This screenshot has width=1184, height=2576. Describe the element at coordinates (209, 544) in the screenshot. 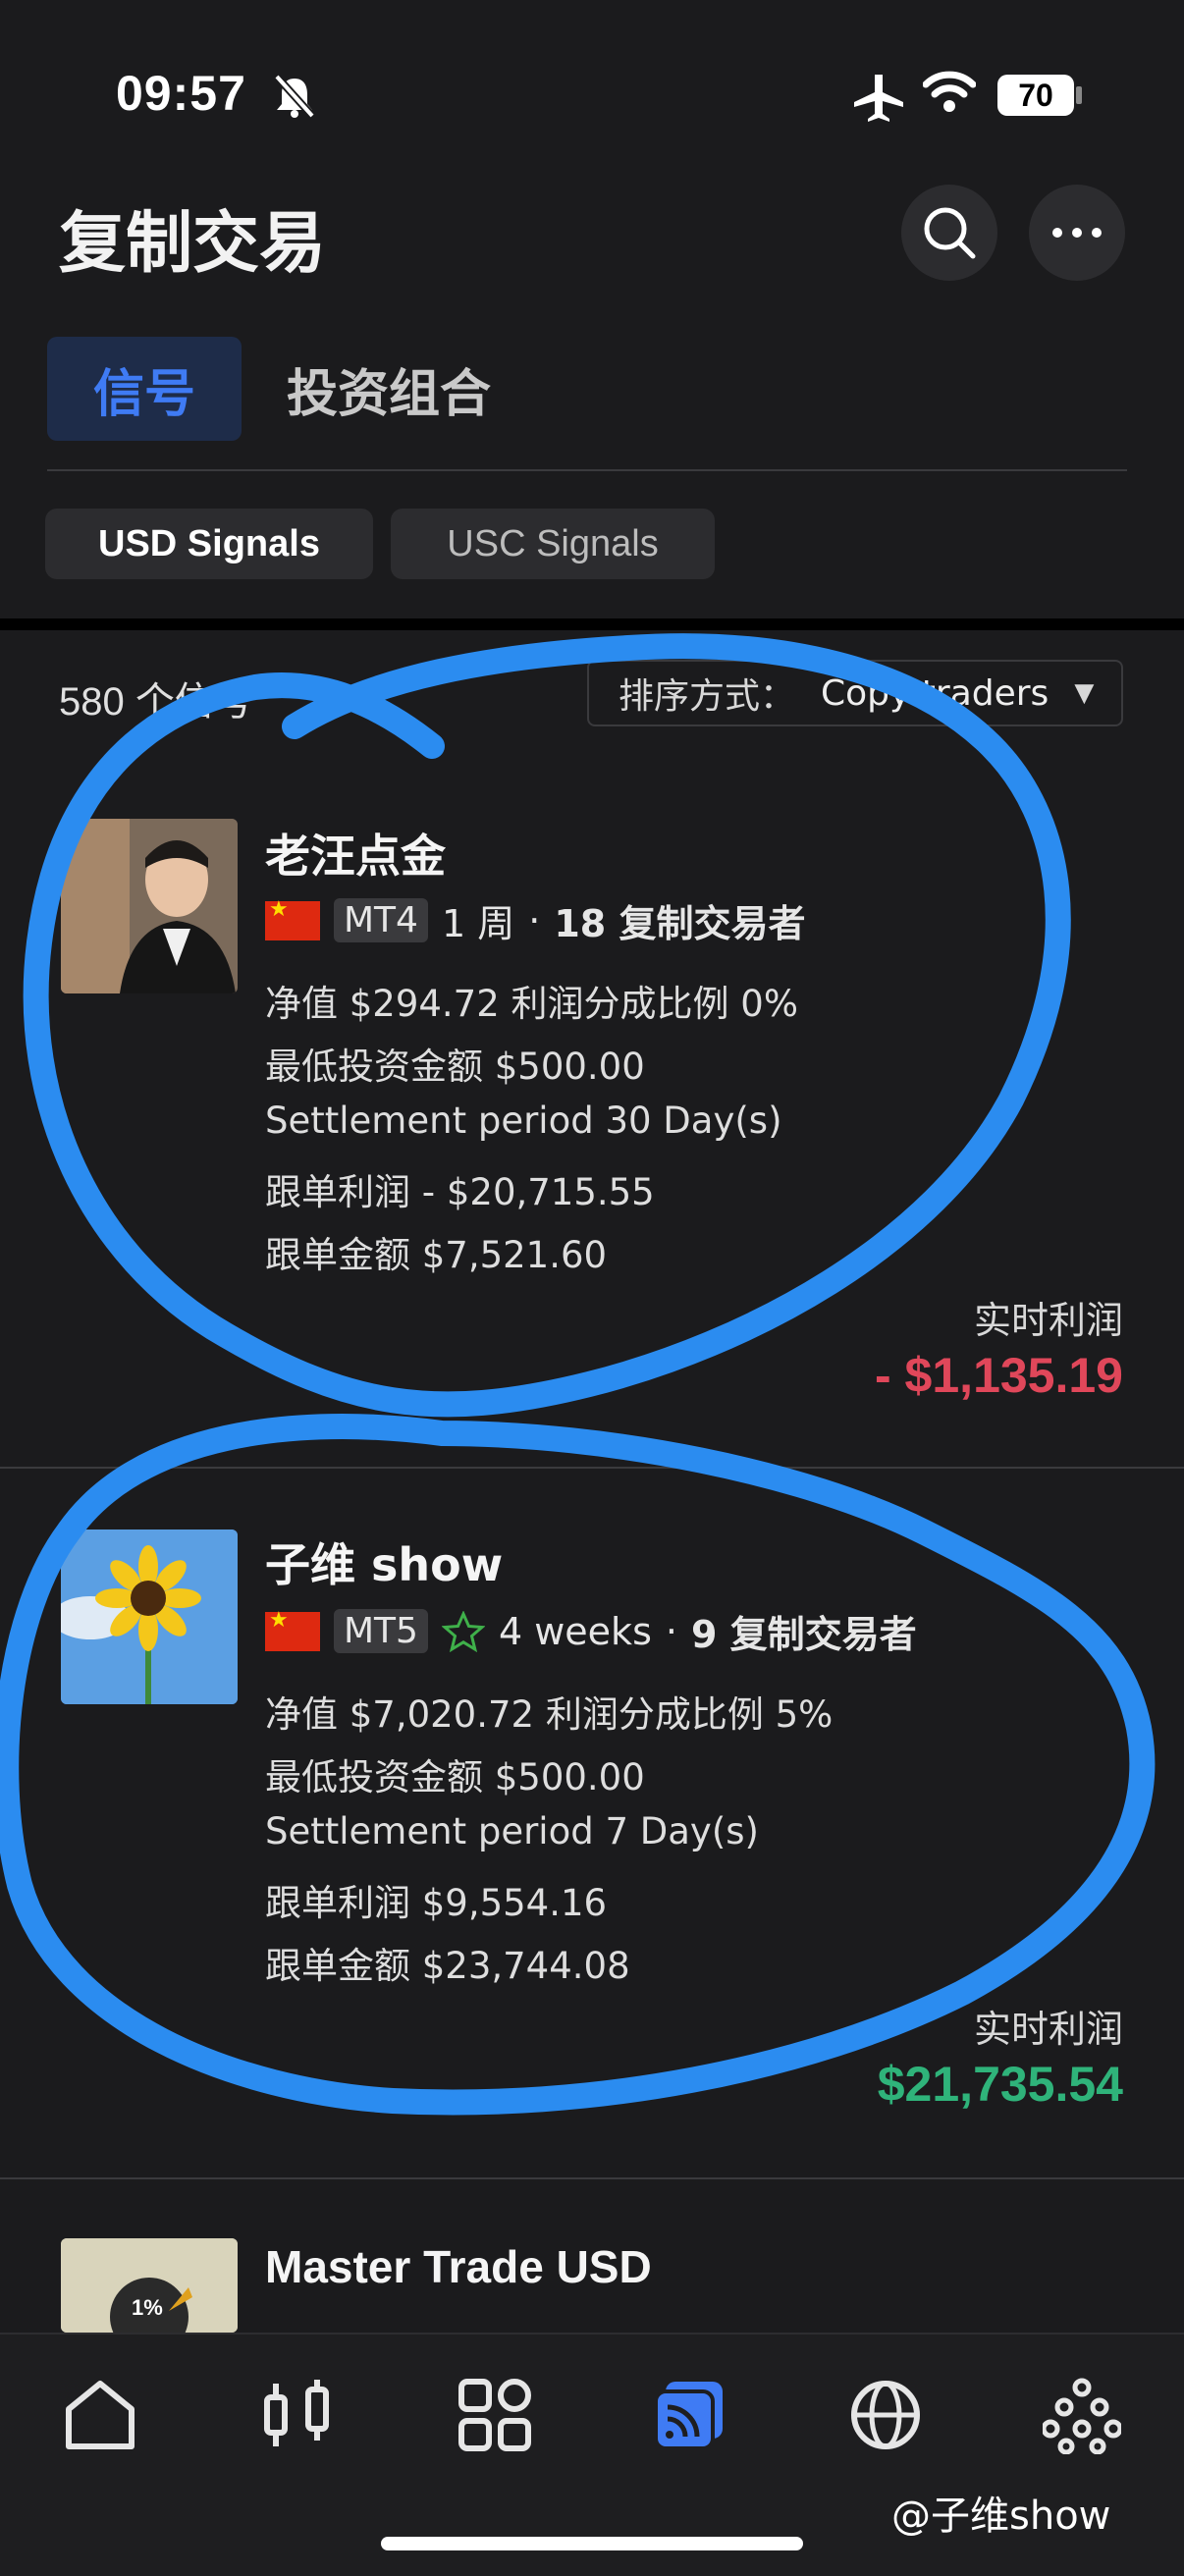

I see `usd-signals-pill: USD Signals` at that location.